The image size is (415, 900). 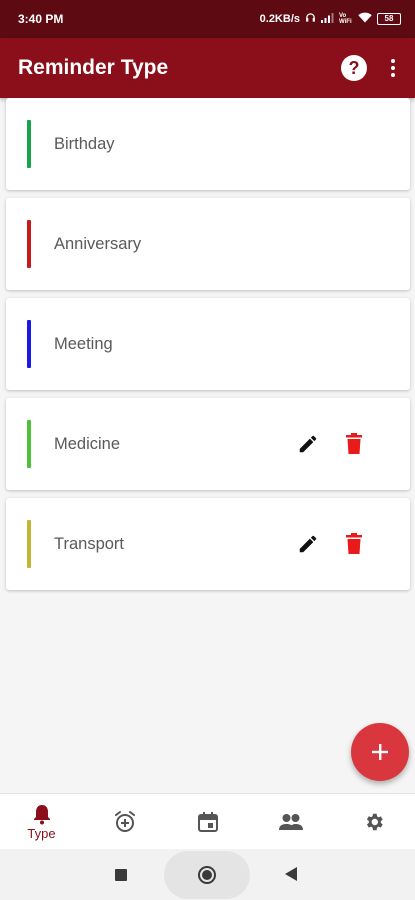 I want to click on signal-icon, so click(x=327, y=19).